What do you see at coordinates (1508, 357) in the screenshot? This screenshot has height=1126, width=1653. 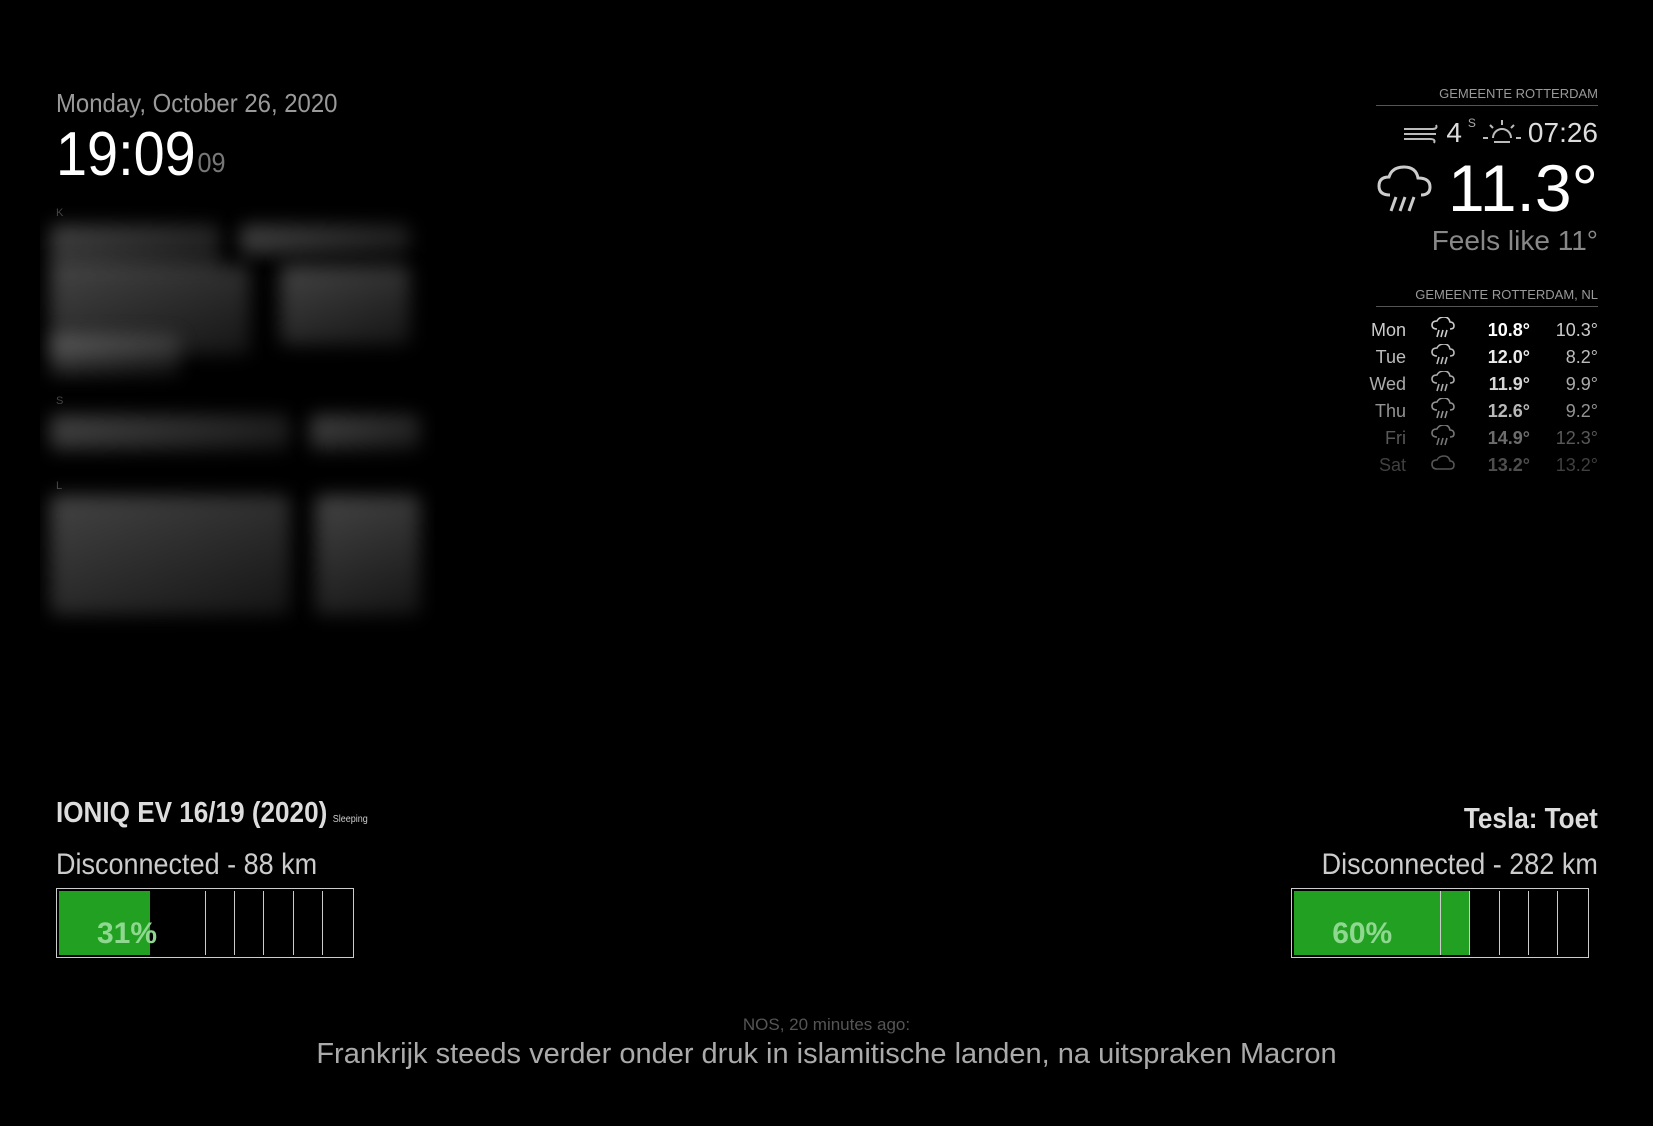 I see `forecast-max: 12.0°` at bounding box center [1508, 357].